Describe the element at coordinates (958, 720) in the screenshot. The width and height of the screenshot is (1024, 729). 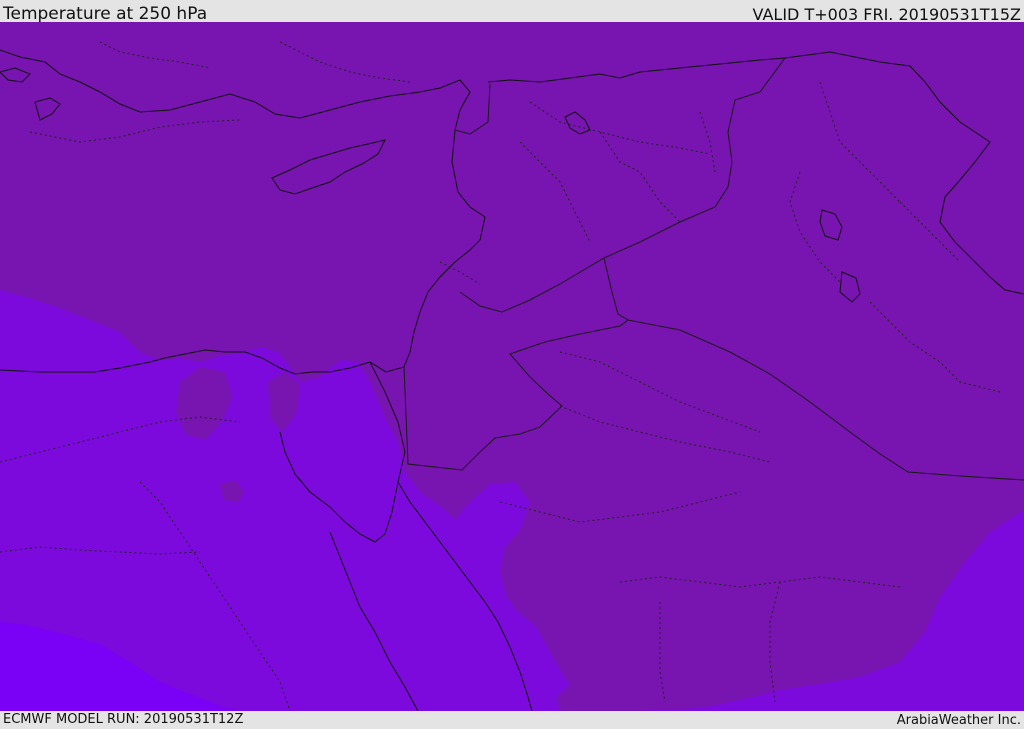
I see `credit: ArabiaWeather Inc.` at that location.